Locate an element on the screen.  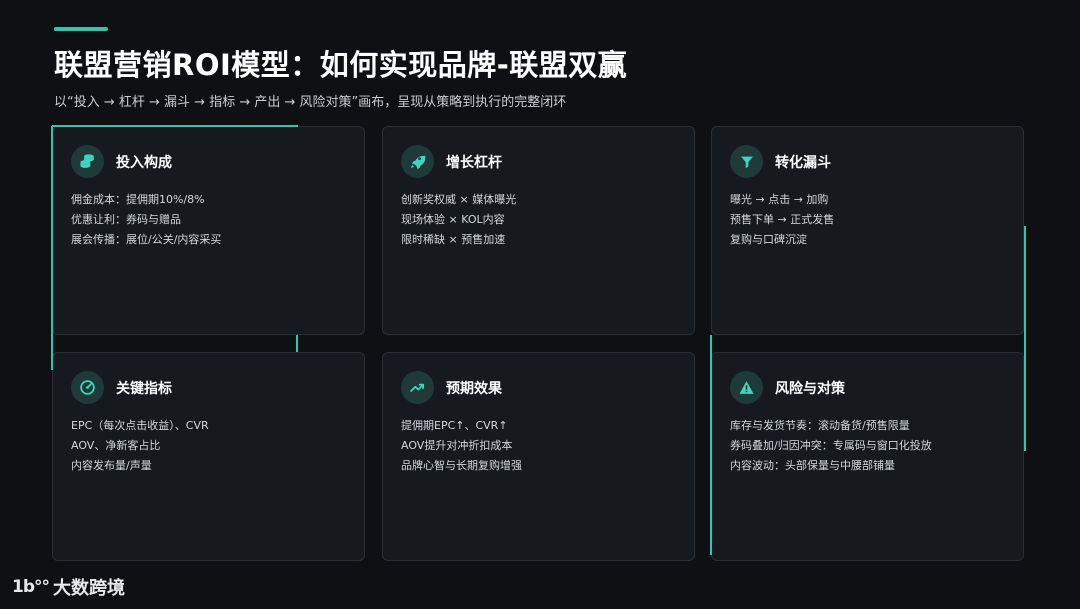
card-lines: 提佣期EPC↑、CVR↑ AOV提升对冲折扣成本 品牌心智与长期复购增强 is located at coordinates (461, 446).